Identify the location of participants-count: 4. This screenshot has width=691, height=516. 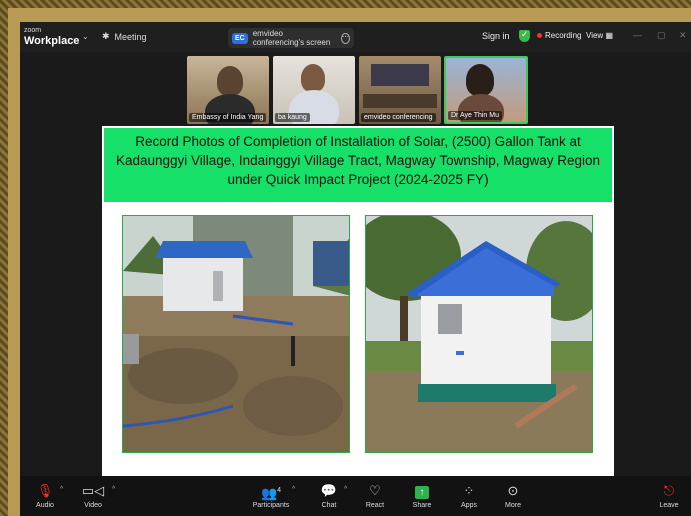
(279, 490).